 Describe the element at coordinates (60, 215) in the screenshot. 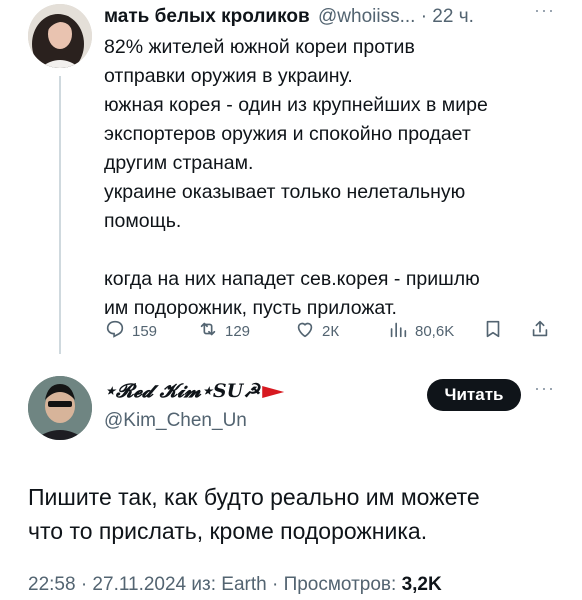

I see `thread-line` at that location.